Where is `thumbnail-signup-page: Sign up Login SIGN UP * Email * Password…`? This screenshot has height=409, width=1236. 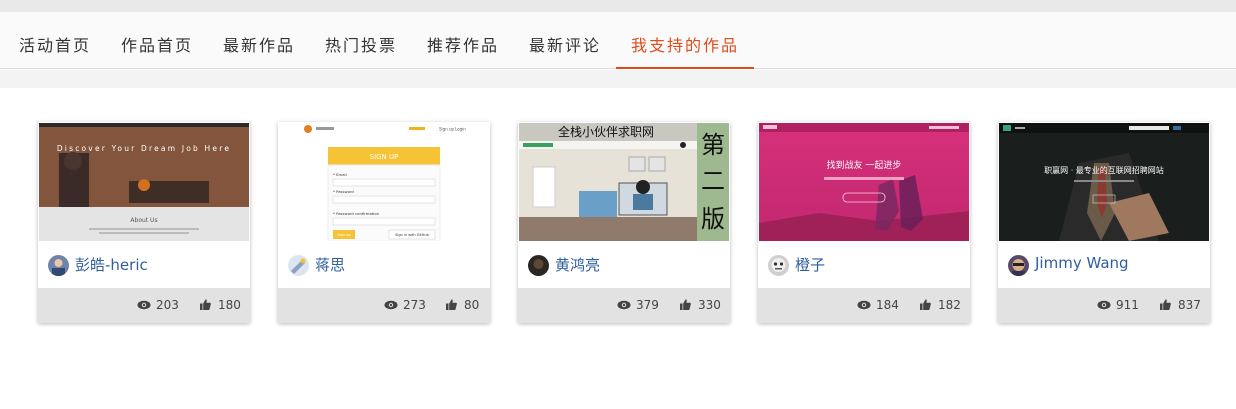 thumbnail-signup-page: Sign up Login SIGN UP * Email * Password… is located at coordinates (384, 182).